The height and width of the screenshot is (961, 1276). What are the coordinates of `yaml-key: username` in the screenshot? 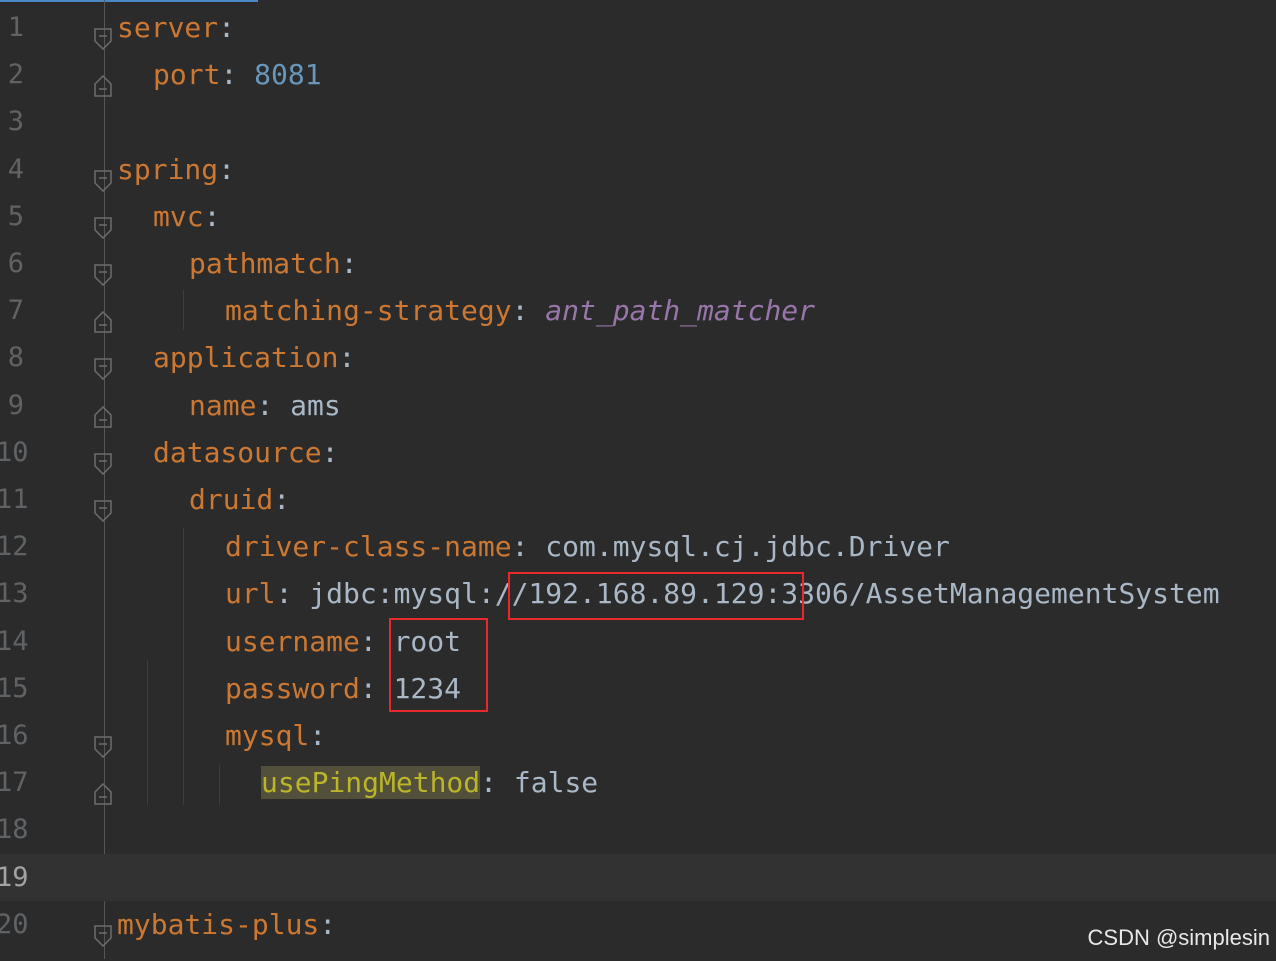 It's located at (292, 641).